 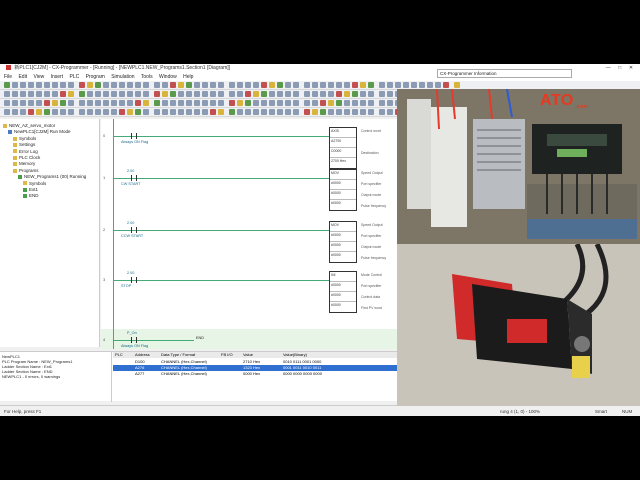 I want to click on watch-column-header: PLC, so click(x=119, y=355).